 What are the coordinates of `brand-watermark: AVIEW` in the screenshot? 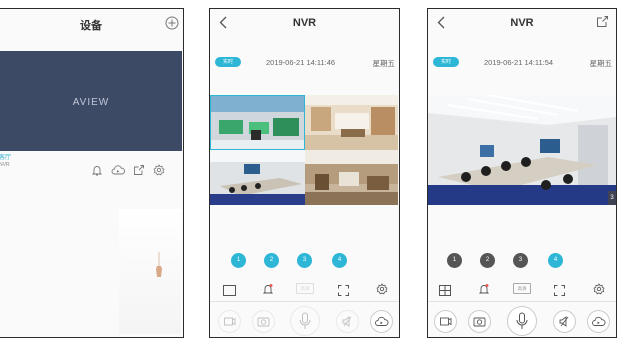 It's located at (91, 102).